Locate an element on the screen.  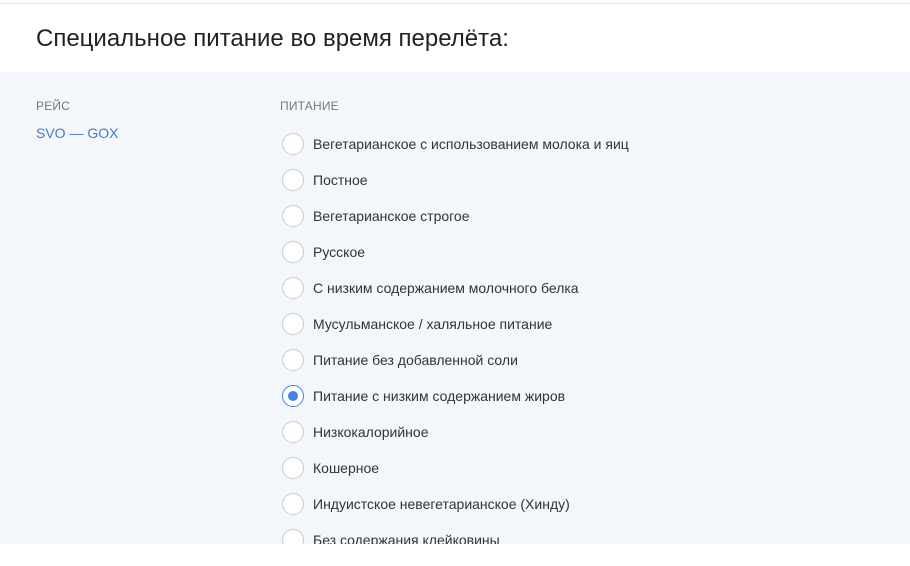
meal-option-label: Индуистское невегетарианское (Хинду) is located at coordinates (441, 504).